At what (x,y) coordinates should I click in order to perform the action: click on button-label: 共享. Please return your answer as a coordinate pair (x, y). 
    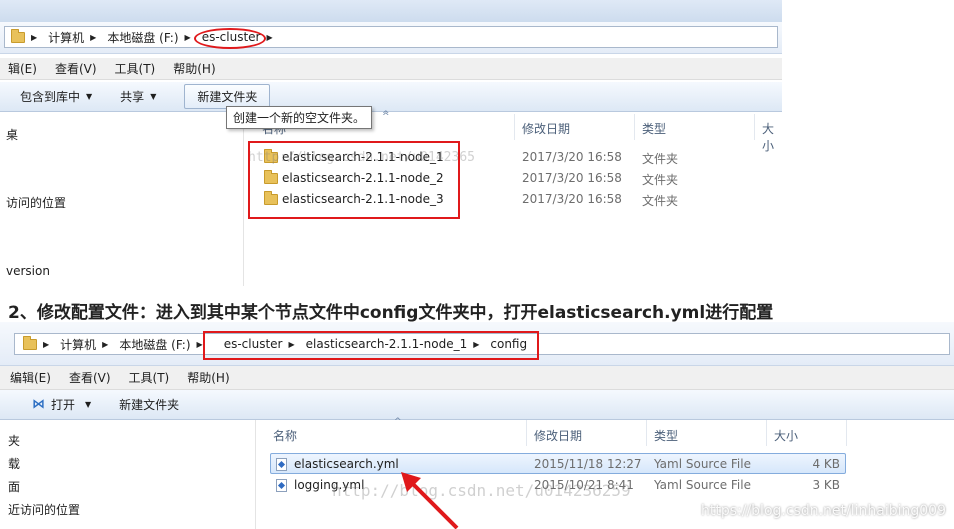
    Looking at the image, I should click on (132, 97).